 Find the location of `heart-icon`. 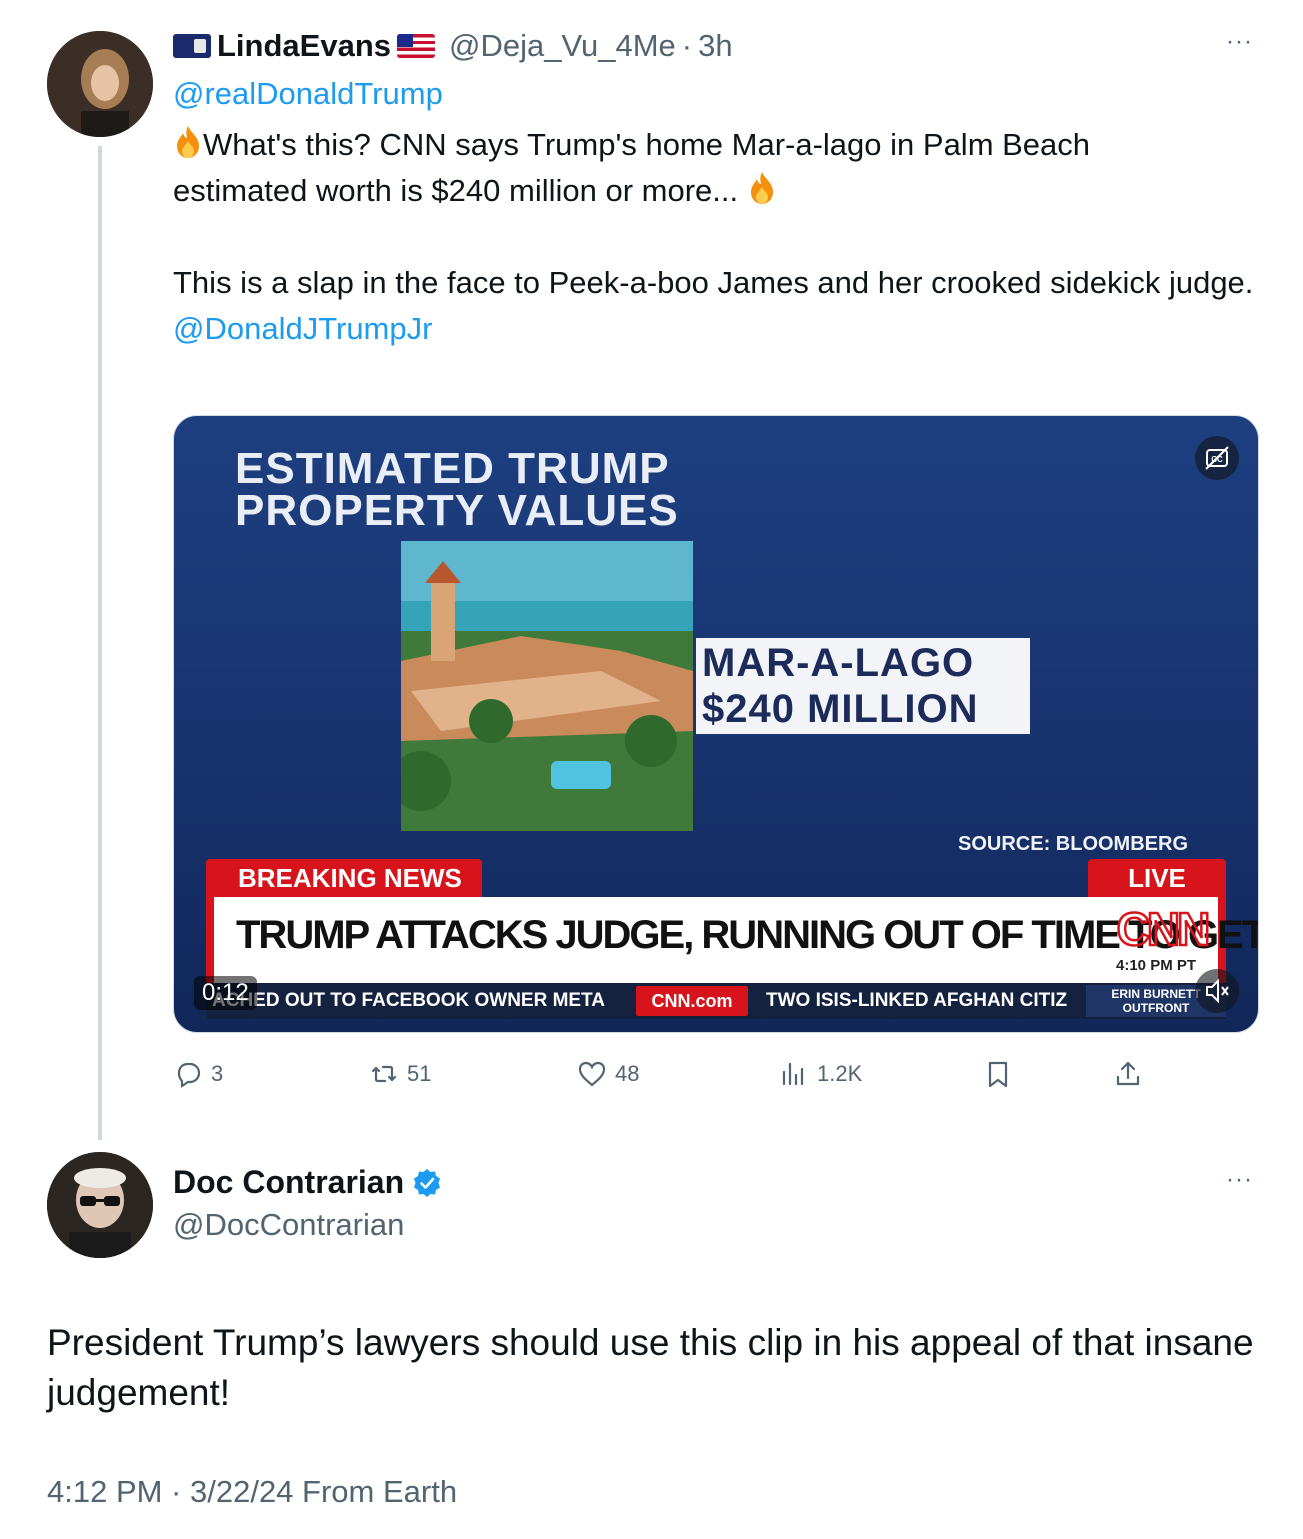

heart-icon is located at coordinates (592, 1074).